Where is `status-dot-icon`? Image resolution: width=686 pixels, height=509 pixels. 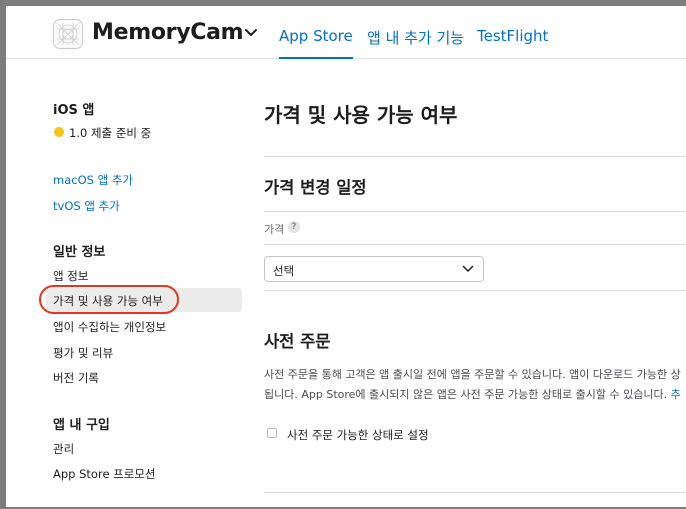
status-dot-icon is located at coordinates (59, 132).